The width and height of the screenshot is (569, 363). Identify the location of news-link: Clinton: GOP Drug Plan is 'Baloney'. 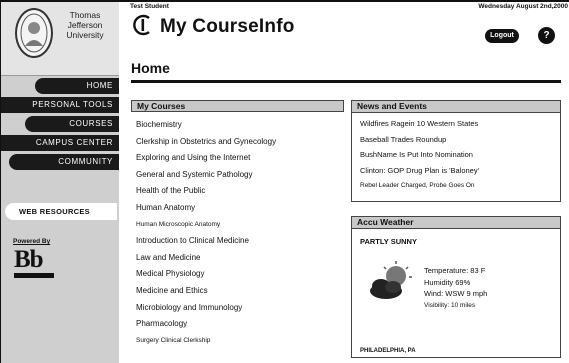
(460, 171).